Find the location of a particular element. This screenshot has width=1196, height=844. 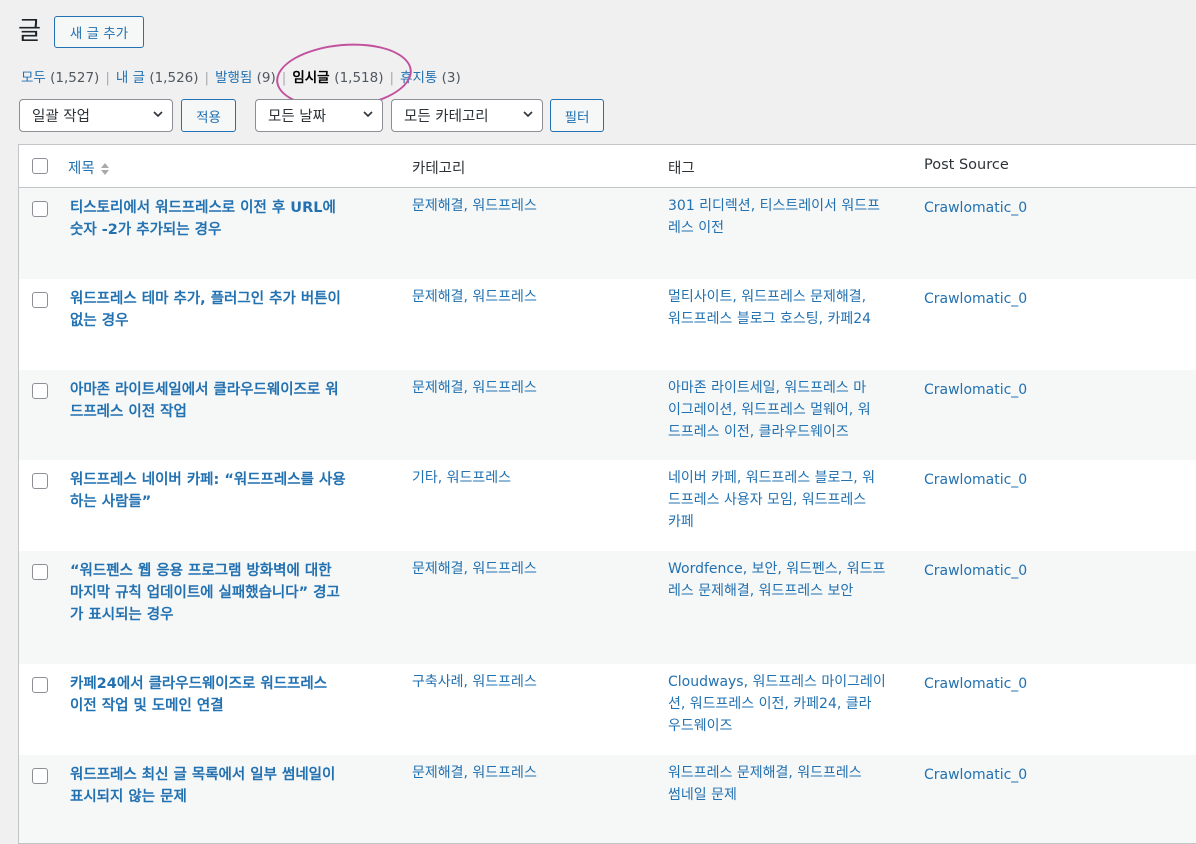

post-categories: 구축사례, 워드프레스 is located at coordinates (532, 682).